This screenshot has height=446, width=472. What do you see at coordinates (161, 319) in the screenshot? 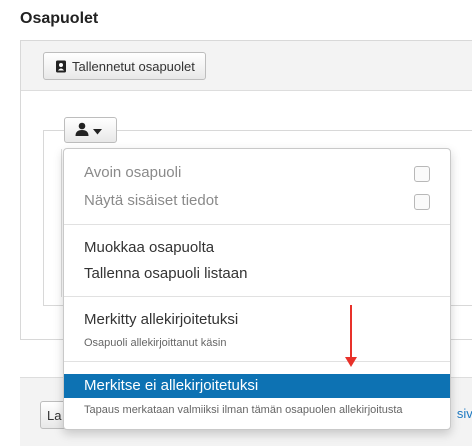
I see `menu-item-label: Merkitty allekirjoitetuksi` at bounding box center [161, 319].